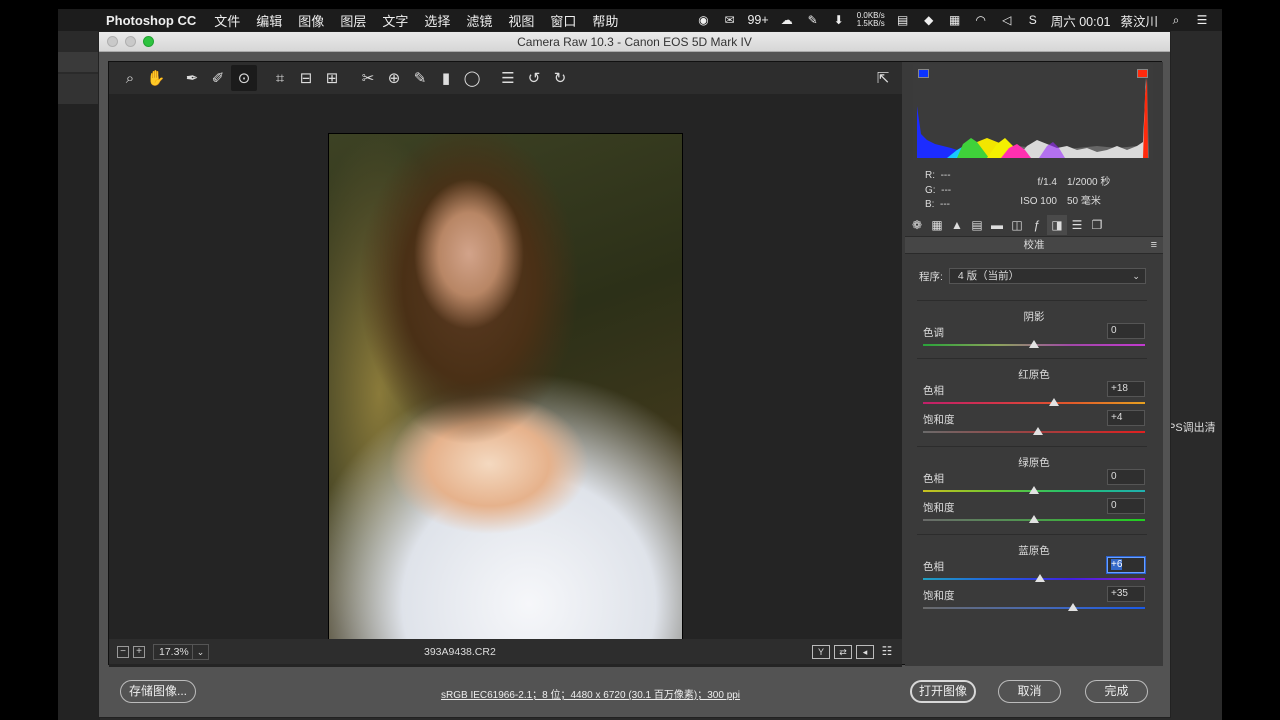 This screenshot has height=720, width=1280. I want to click on menu-window: 窗口, so click(563, 20).